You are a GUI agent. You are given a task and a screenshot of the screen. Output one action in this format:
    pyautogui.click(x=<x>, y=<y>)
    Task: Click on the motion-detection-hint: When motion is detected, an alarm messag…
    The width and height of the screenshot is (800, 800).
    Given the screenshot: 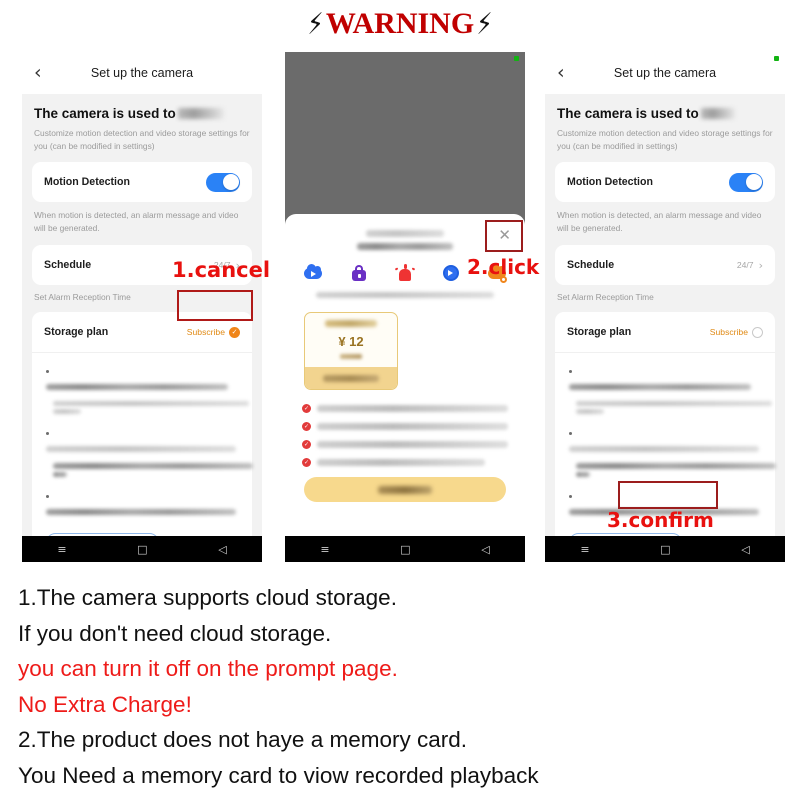 What is the action you would take?
    pyautogui.click(x=659, y=222)
    